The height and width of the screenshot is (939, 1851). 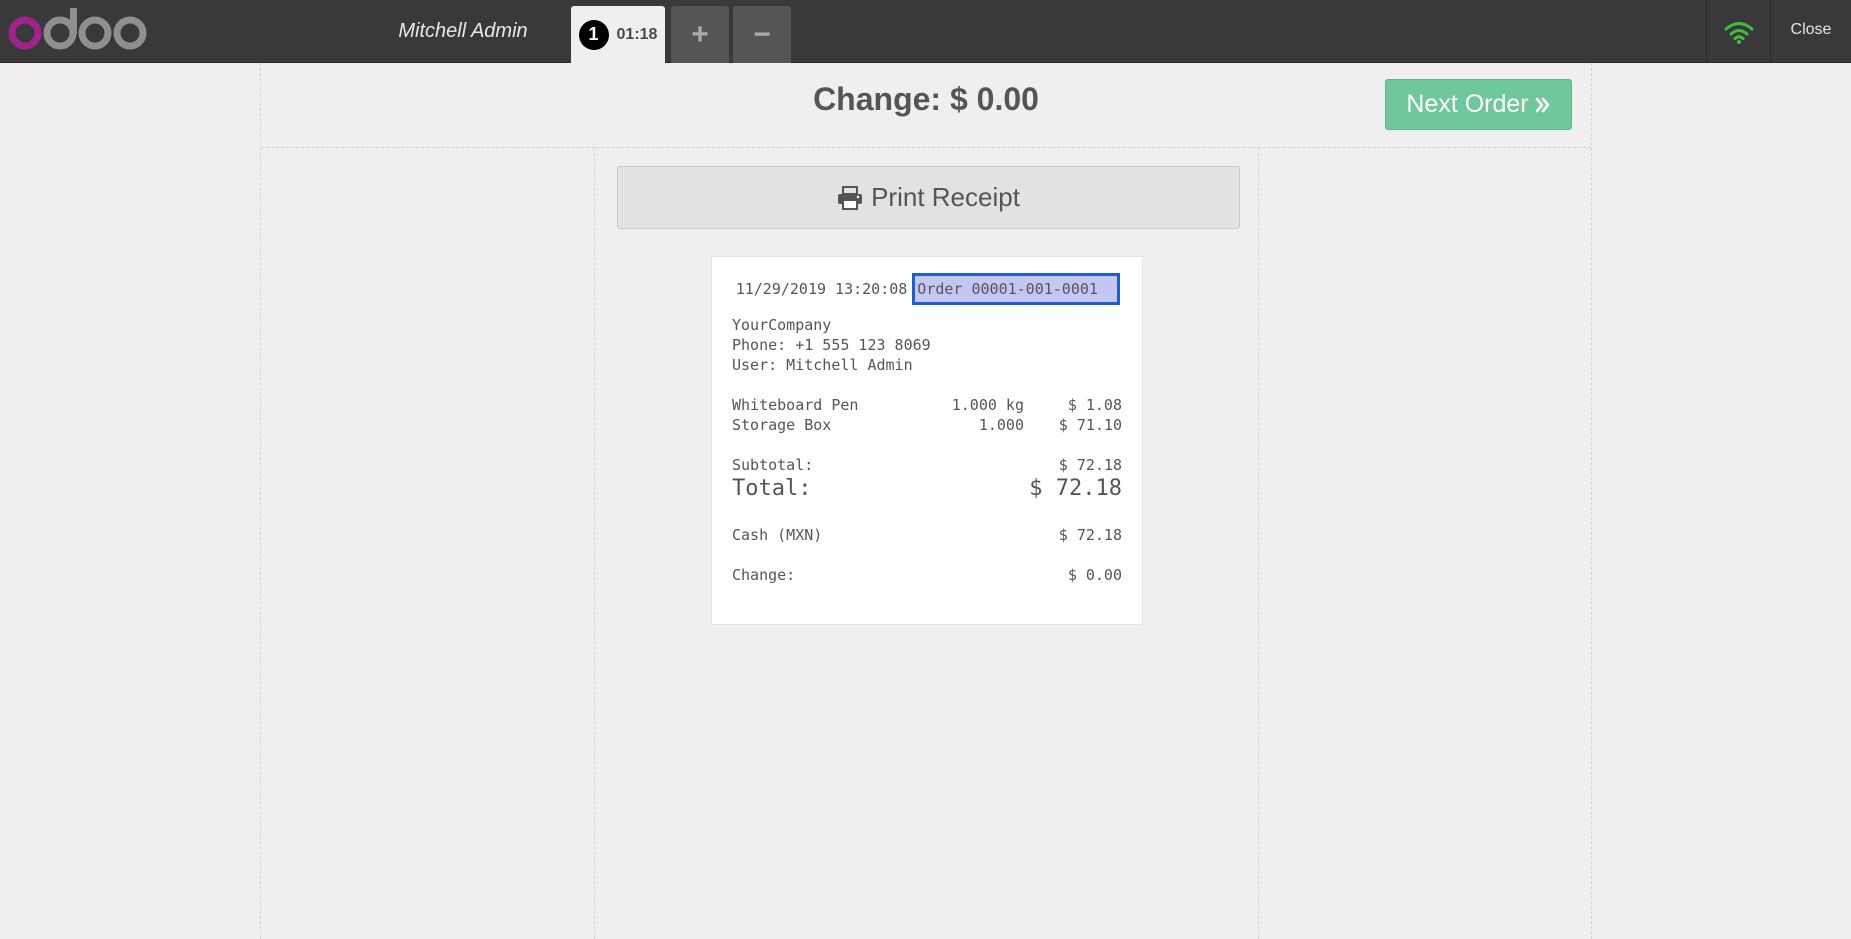 I want to click on add-order-button: +, so click(x=700, y=34).